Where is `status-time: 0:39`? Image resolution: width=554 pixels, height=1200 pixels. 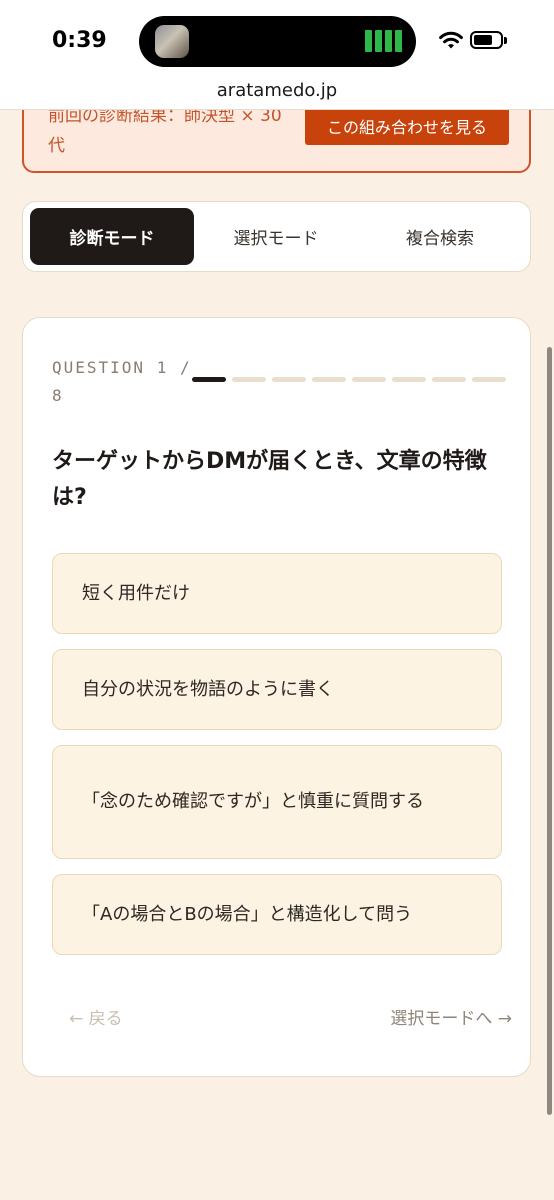
status-time: 0:39 is located at coordinates (79, 40).